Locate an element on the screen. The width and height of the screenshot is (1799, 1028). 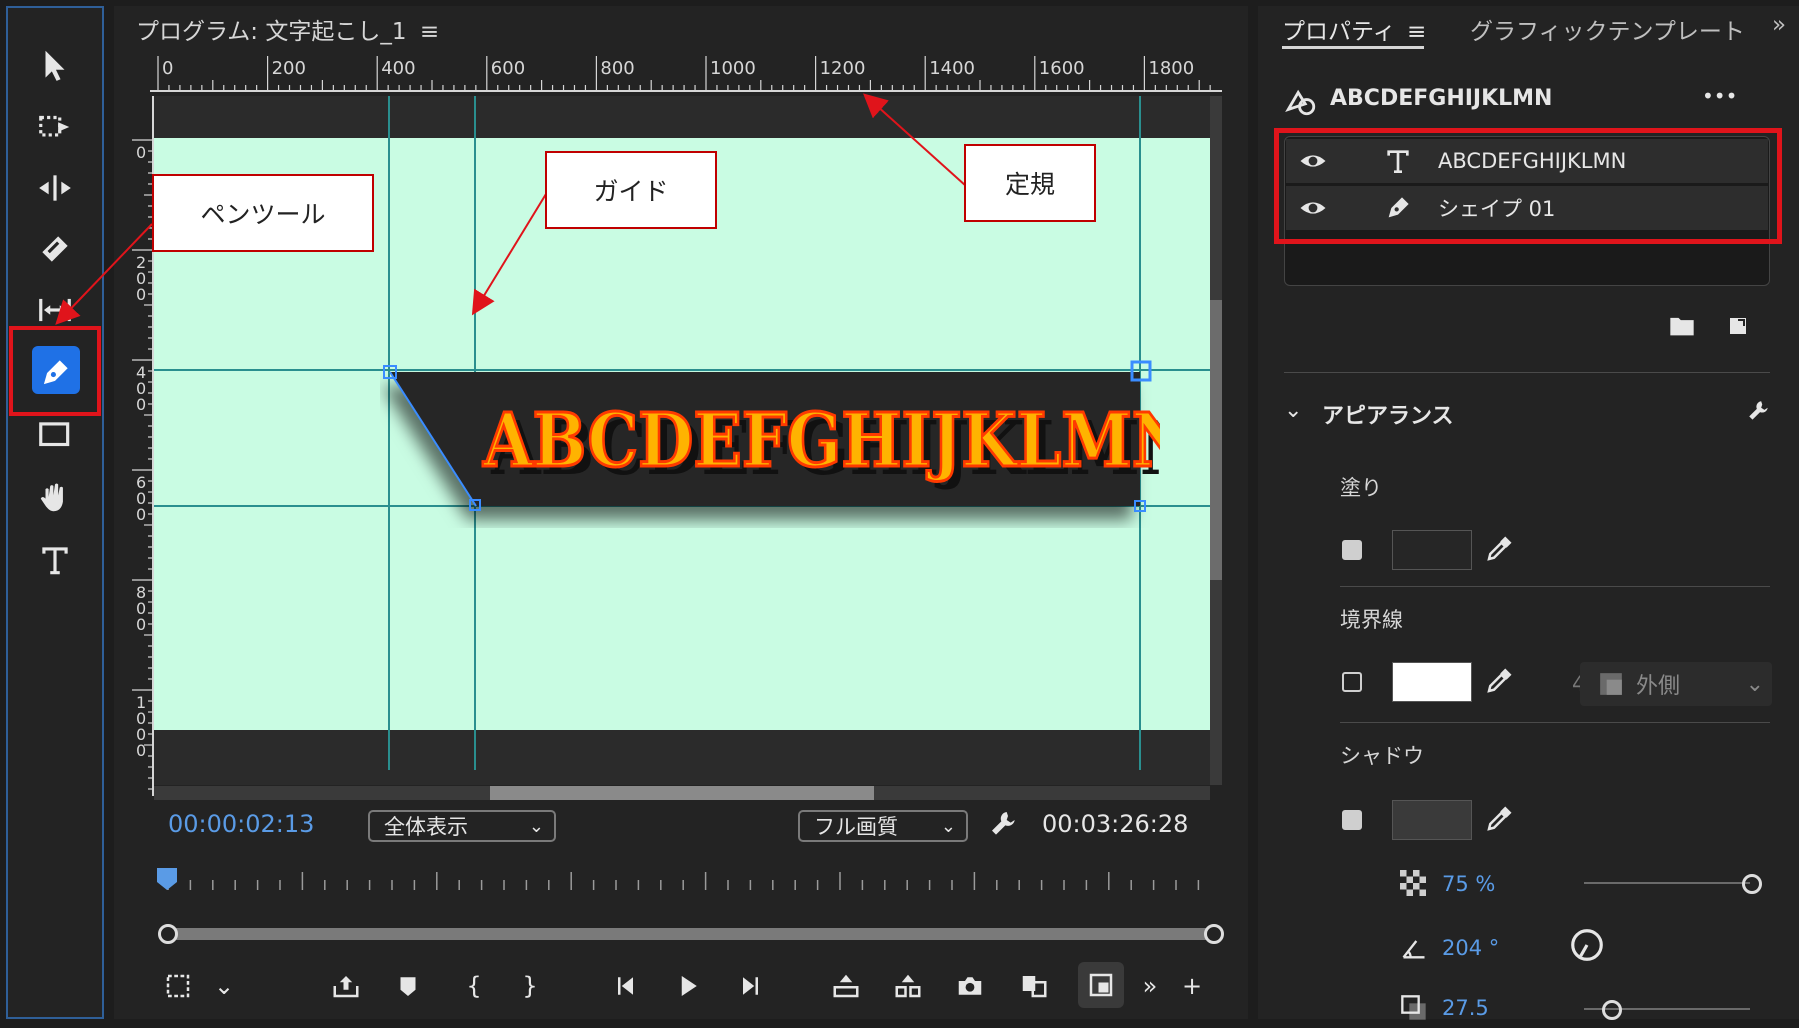
vertical-scrollbar-thumb is located at coordinates (1216, 440).